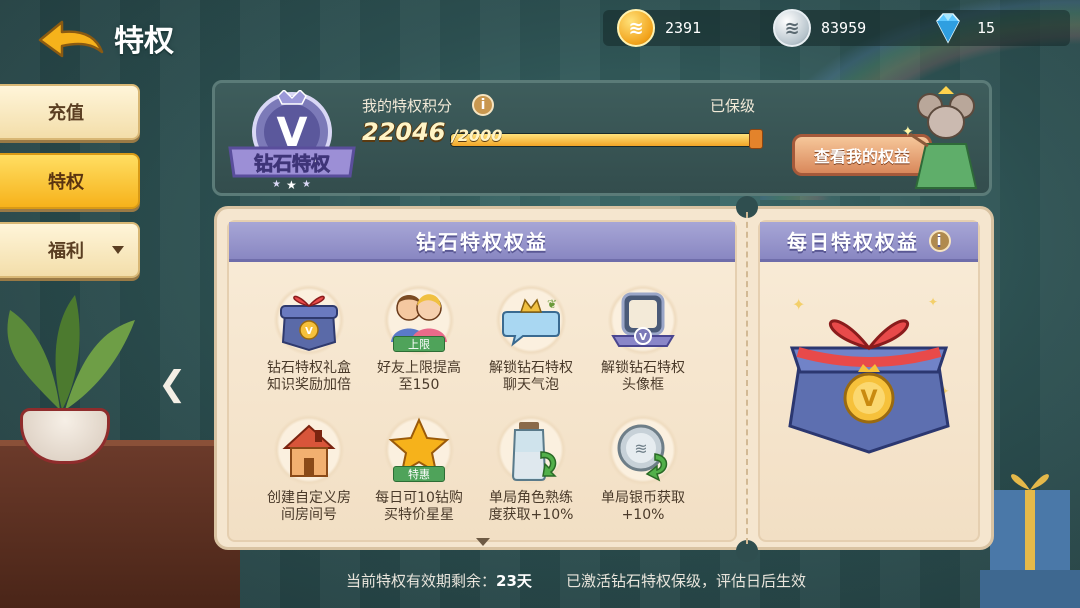 The height and width of the screenshot is (608, 1080). What do you see at coordinates (292, 163) in the screenshot?
I see `badge-text: 钻石特权` at bounding box center [292, 163].